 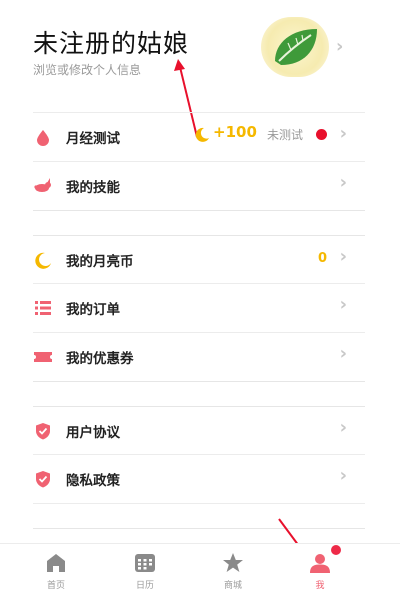 I want to click on leaf-icon, so click(x=296, y=47).